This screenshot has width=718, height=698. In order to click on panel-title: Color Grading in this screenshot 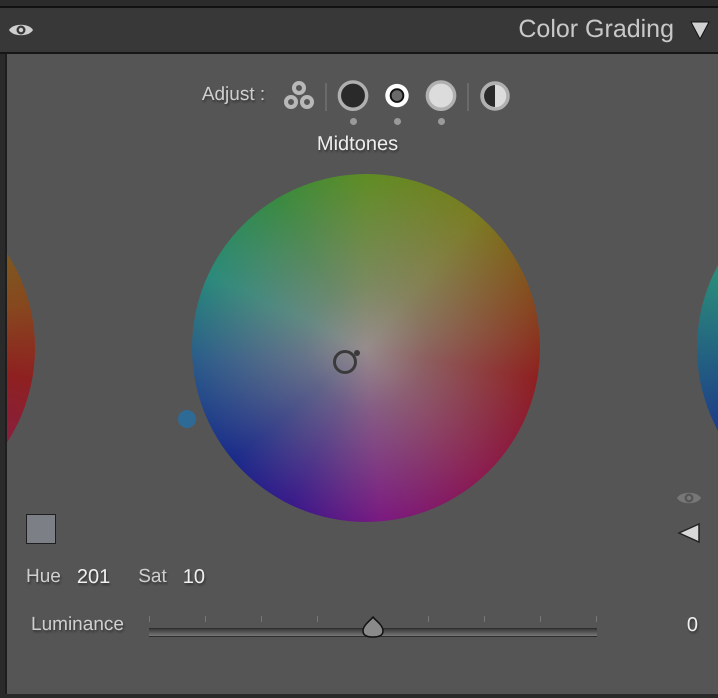, I will do `click(596, 30)`.